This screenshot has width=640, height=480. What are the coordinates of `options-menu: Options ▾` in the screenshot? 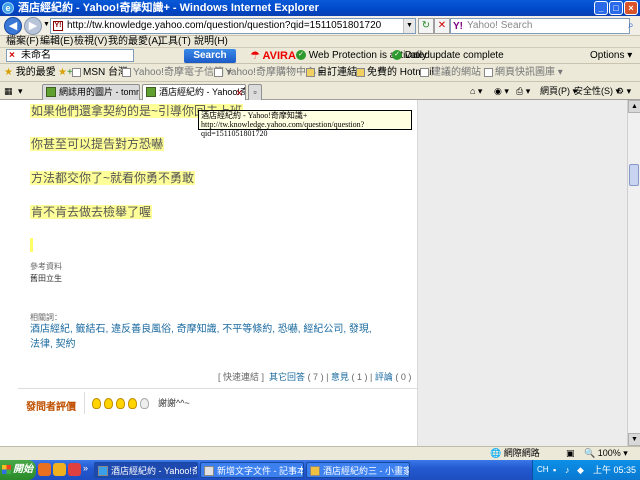 It's located at (611, 56).